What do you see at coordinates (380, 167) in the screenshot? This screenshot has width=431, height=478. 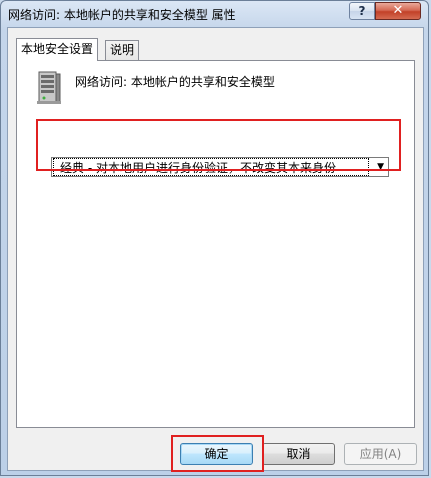 I see `chevron-down-icon: ▼` at bounding box center [380, 167].